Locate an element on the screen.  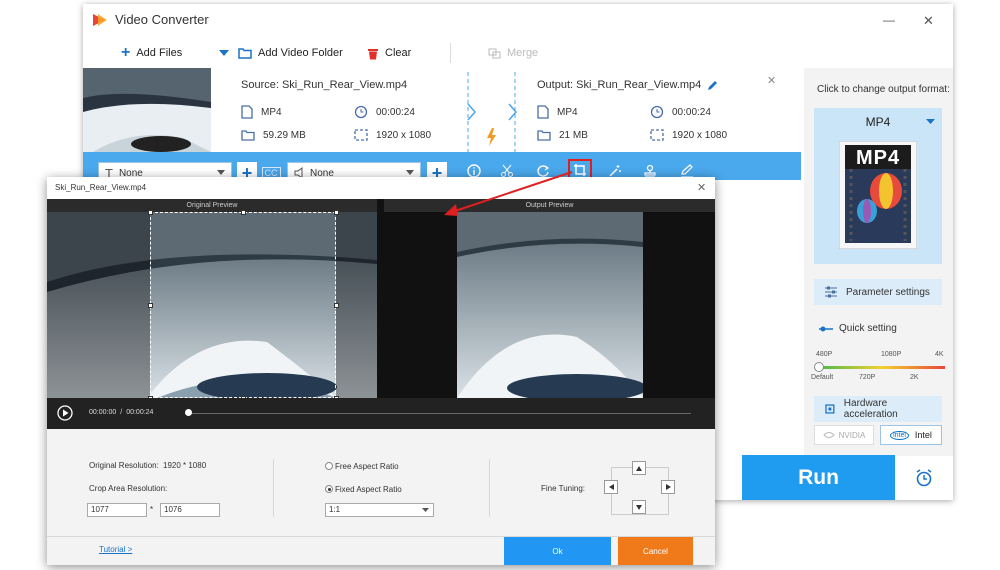
fine-tuning-label: Fine Tuning: is located at coordinates (563, 488).